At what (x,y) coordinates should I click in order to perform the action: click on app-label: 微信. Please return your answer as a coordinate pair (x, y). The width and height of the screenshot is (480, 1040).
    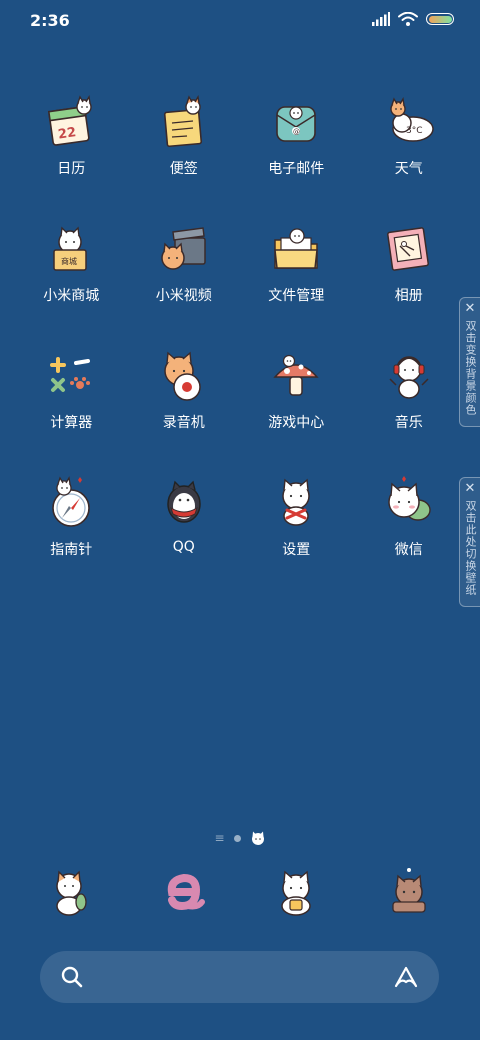
    Looking at the image, I should click on (408, 550).